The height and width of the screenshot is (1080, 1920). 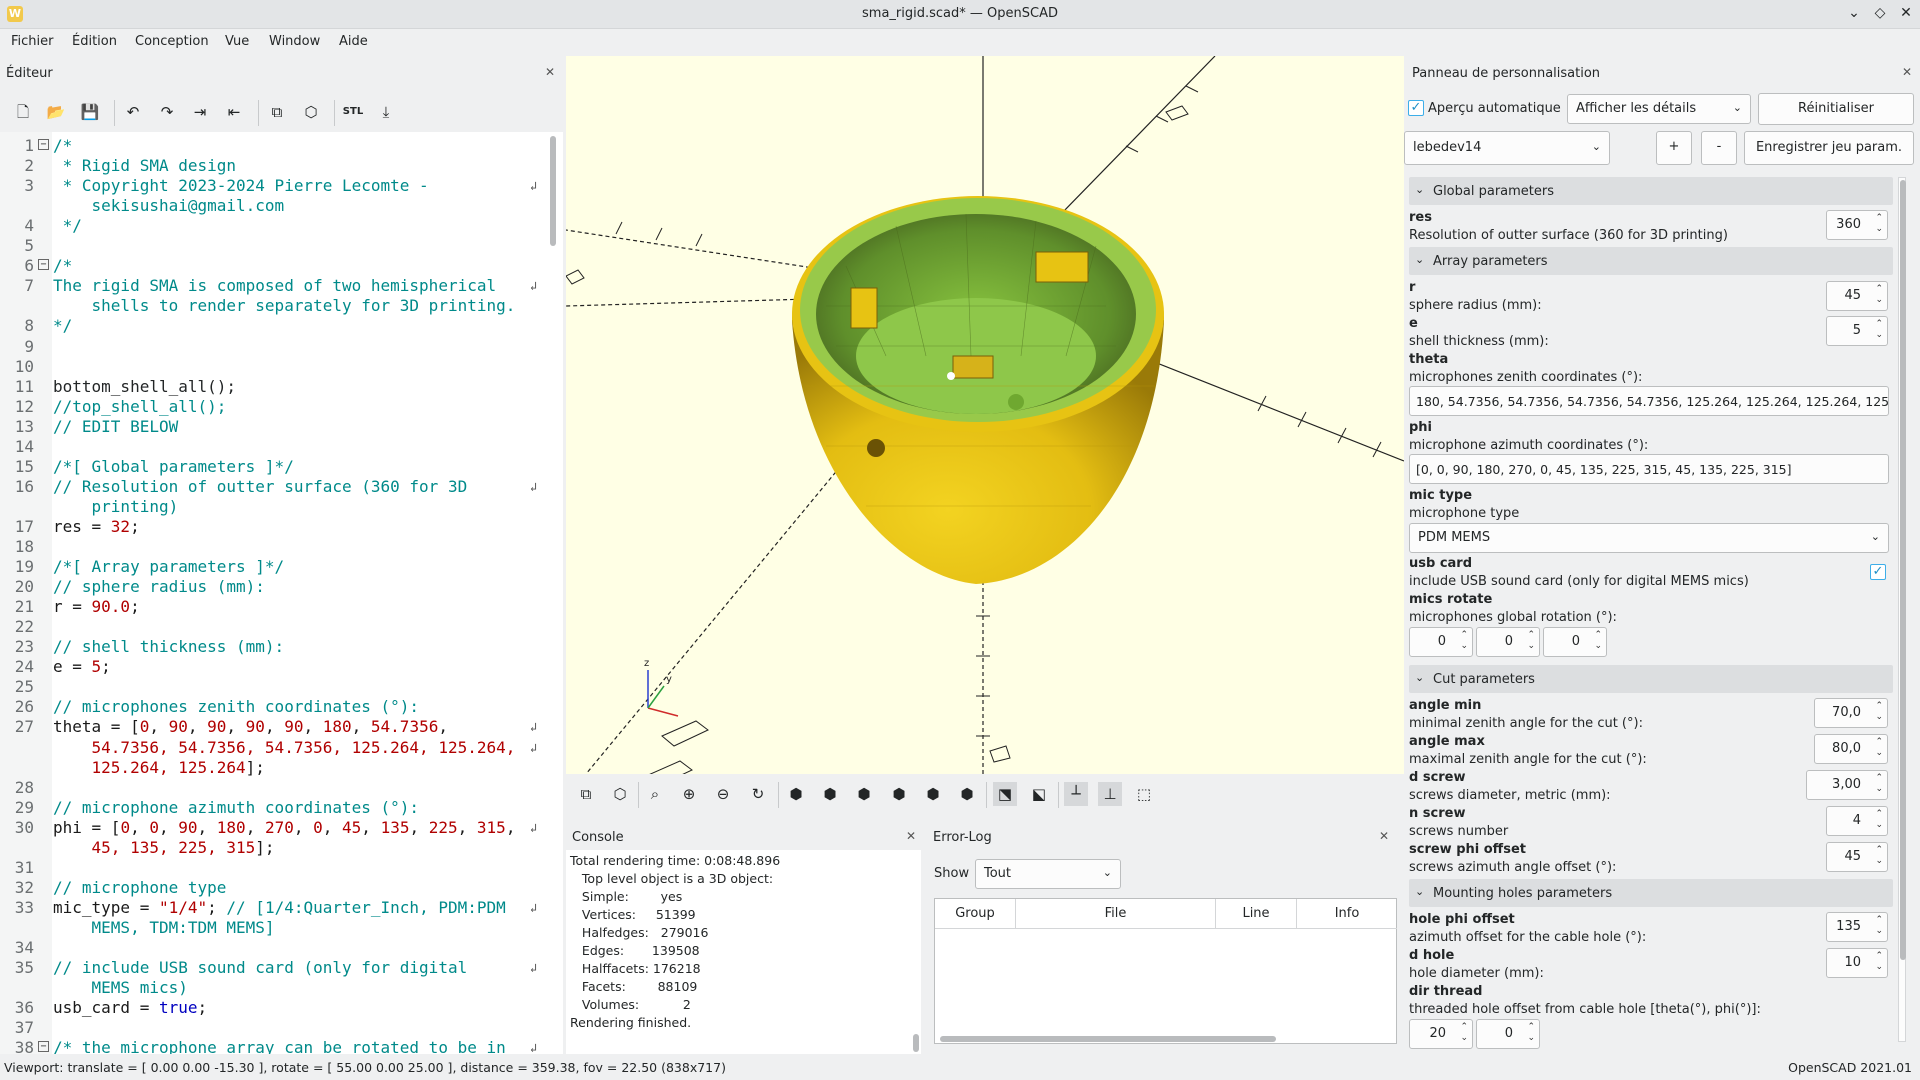 I want to click on console-scrollbar, so click(x=916, y=952).